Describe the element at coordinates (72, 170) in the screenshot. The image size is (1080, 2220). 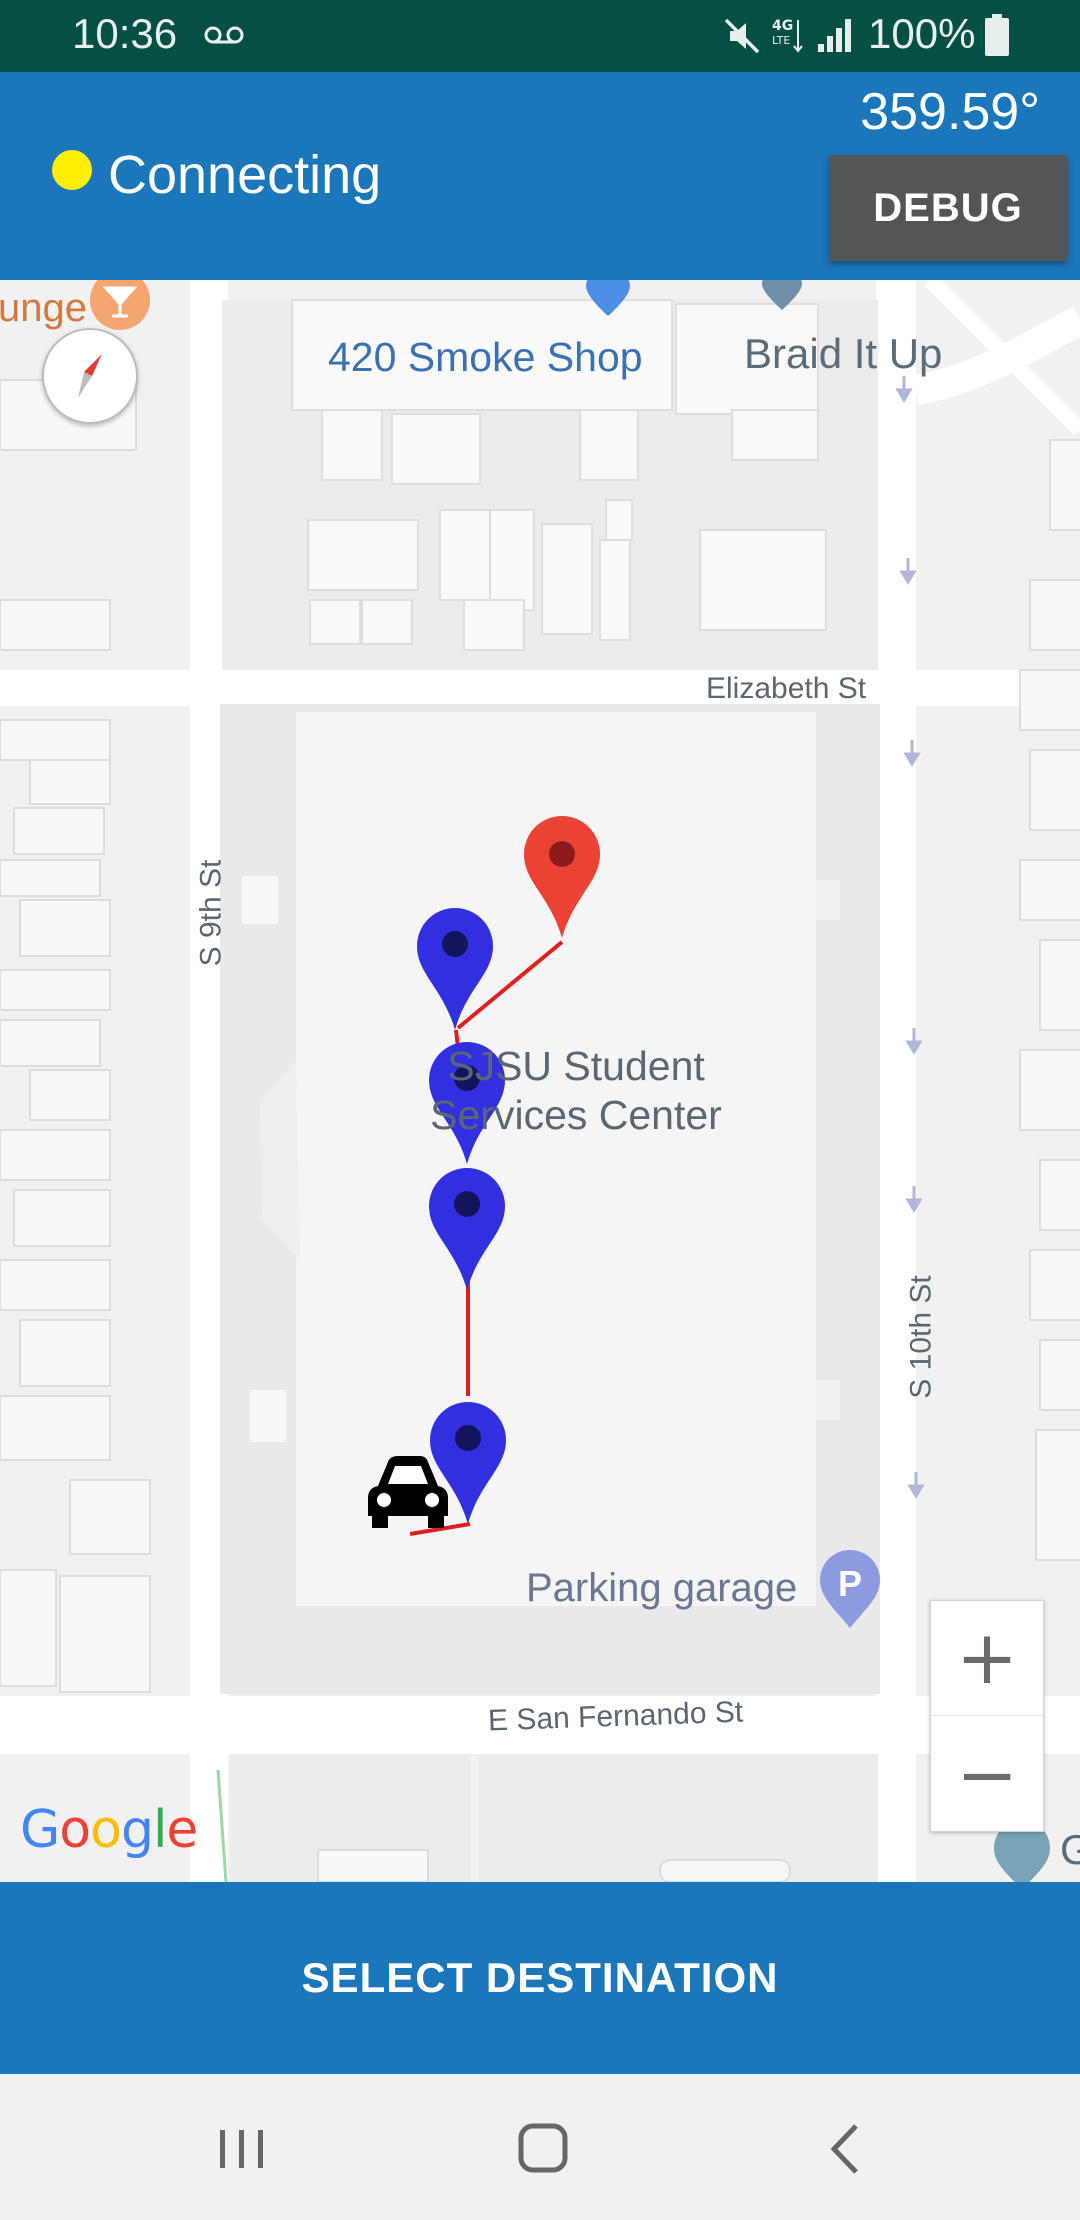
I see `connection-status-dot` at that location.